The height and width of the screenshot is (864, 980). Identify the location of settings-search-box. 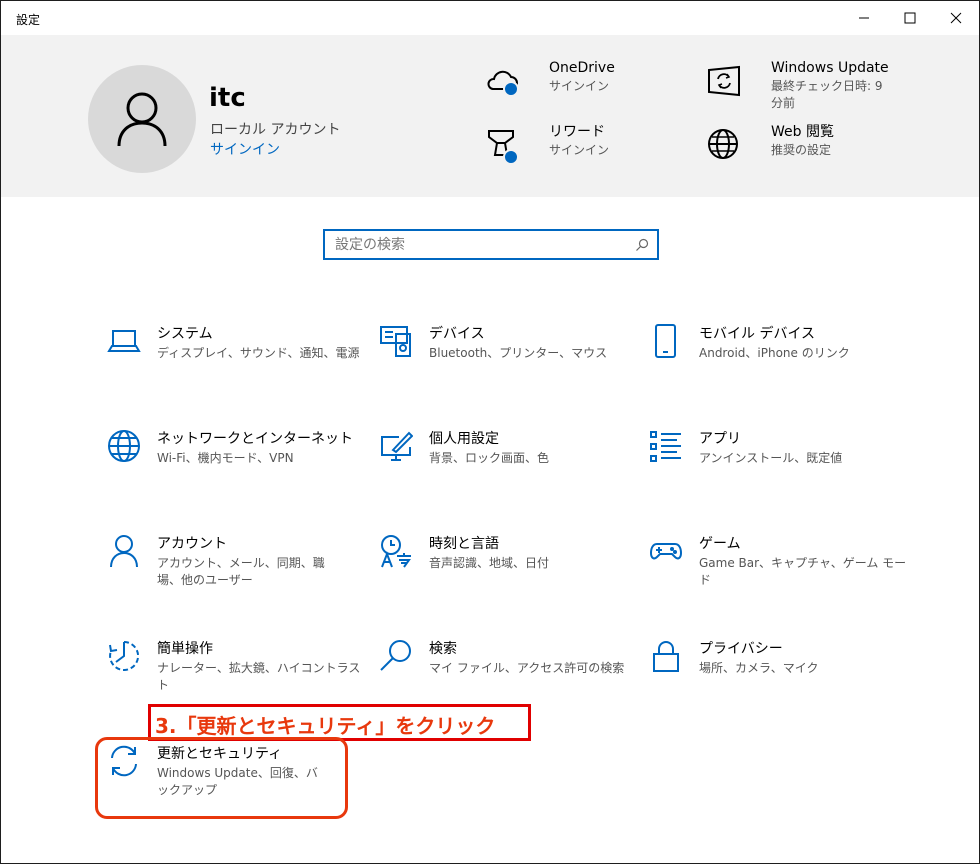
(491, 244).